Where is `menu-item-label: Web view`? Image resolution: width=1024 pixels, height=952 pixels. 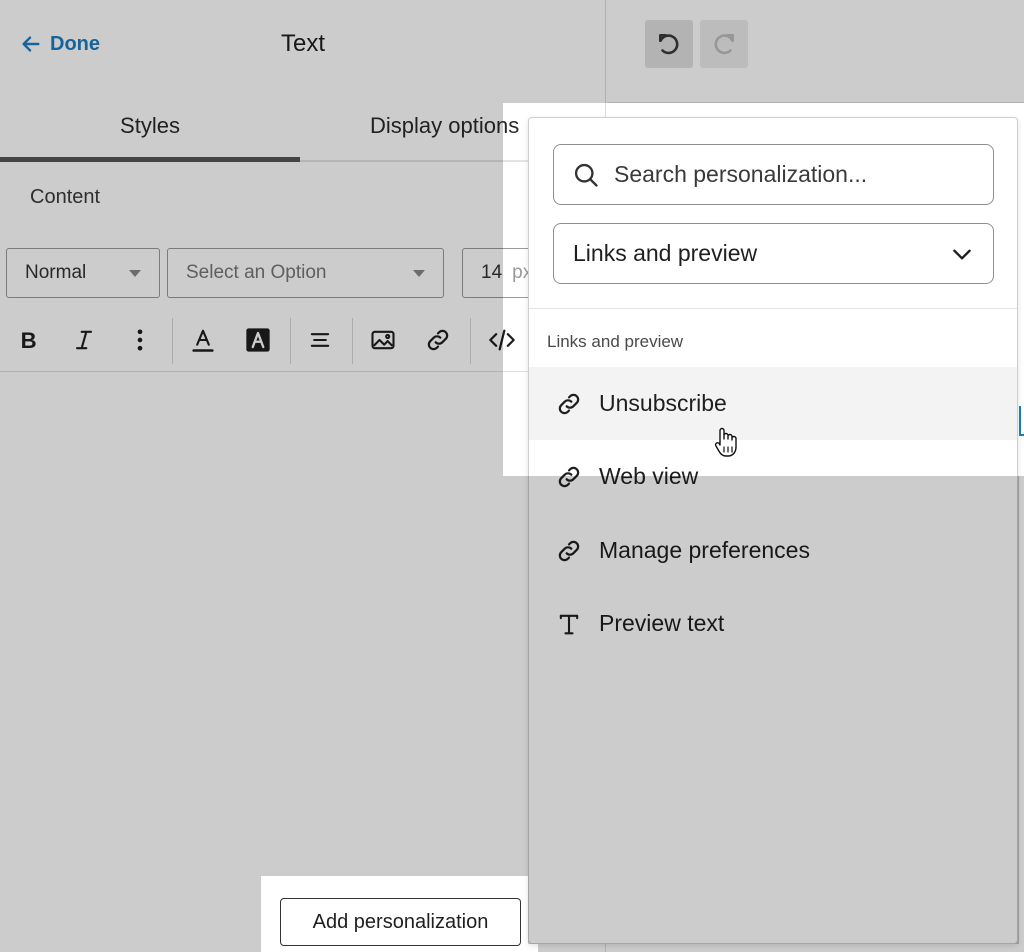 menu-item-label: Web view is located at coordinates (649, 476).